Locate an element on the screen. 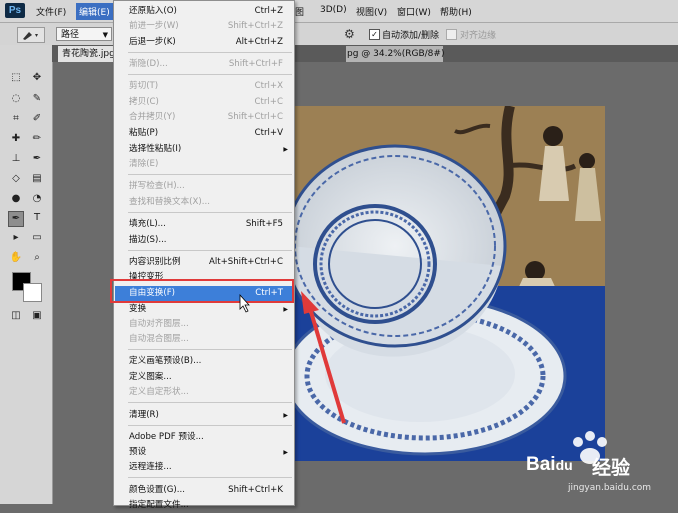 The image size is (678, 513). jingyan-url: jingyan.baidu.com is located at coordinates (610, 488).